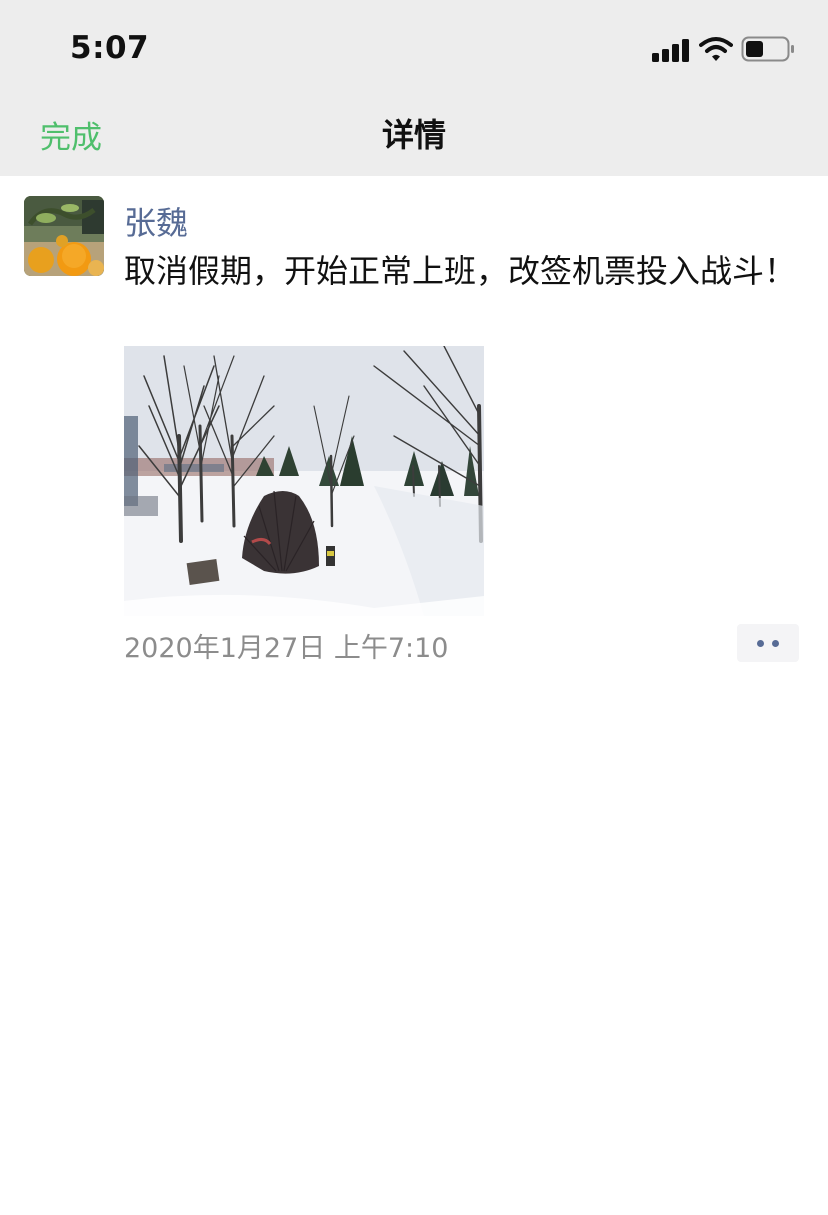  I want to click on snowy-park-photo, so click(304, 481).